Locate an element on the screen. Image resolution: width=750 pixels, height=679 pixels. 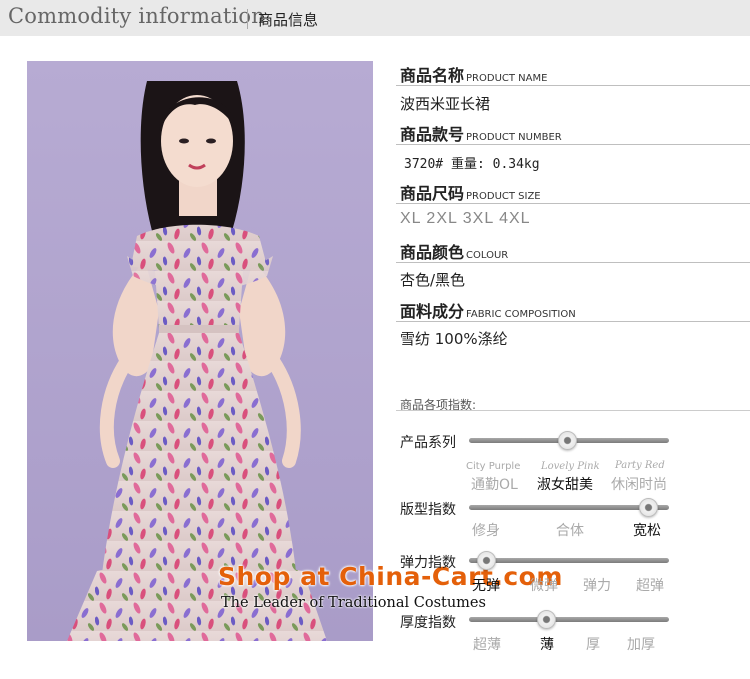
watermark-sub-text: The Leader of Traditional Costumes is located at coordinates (353, 603).